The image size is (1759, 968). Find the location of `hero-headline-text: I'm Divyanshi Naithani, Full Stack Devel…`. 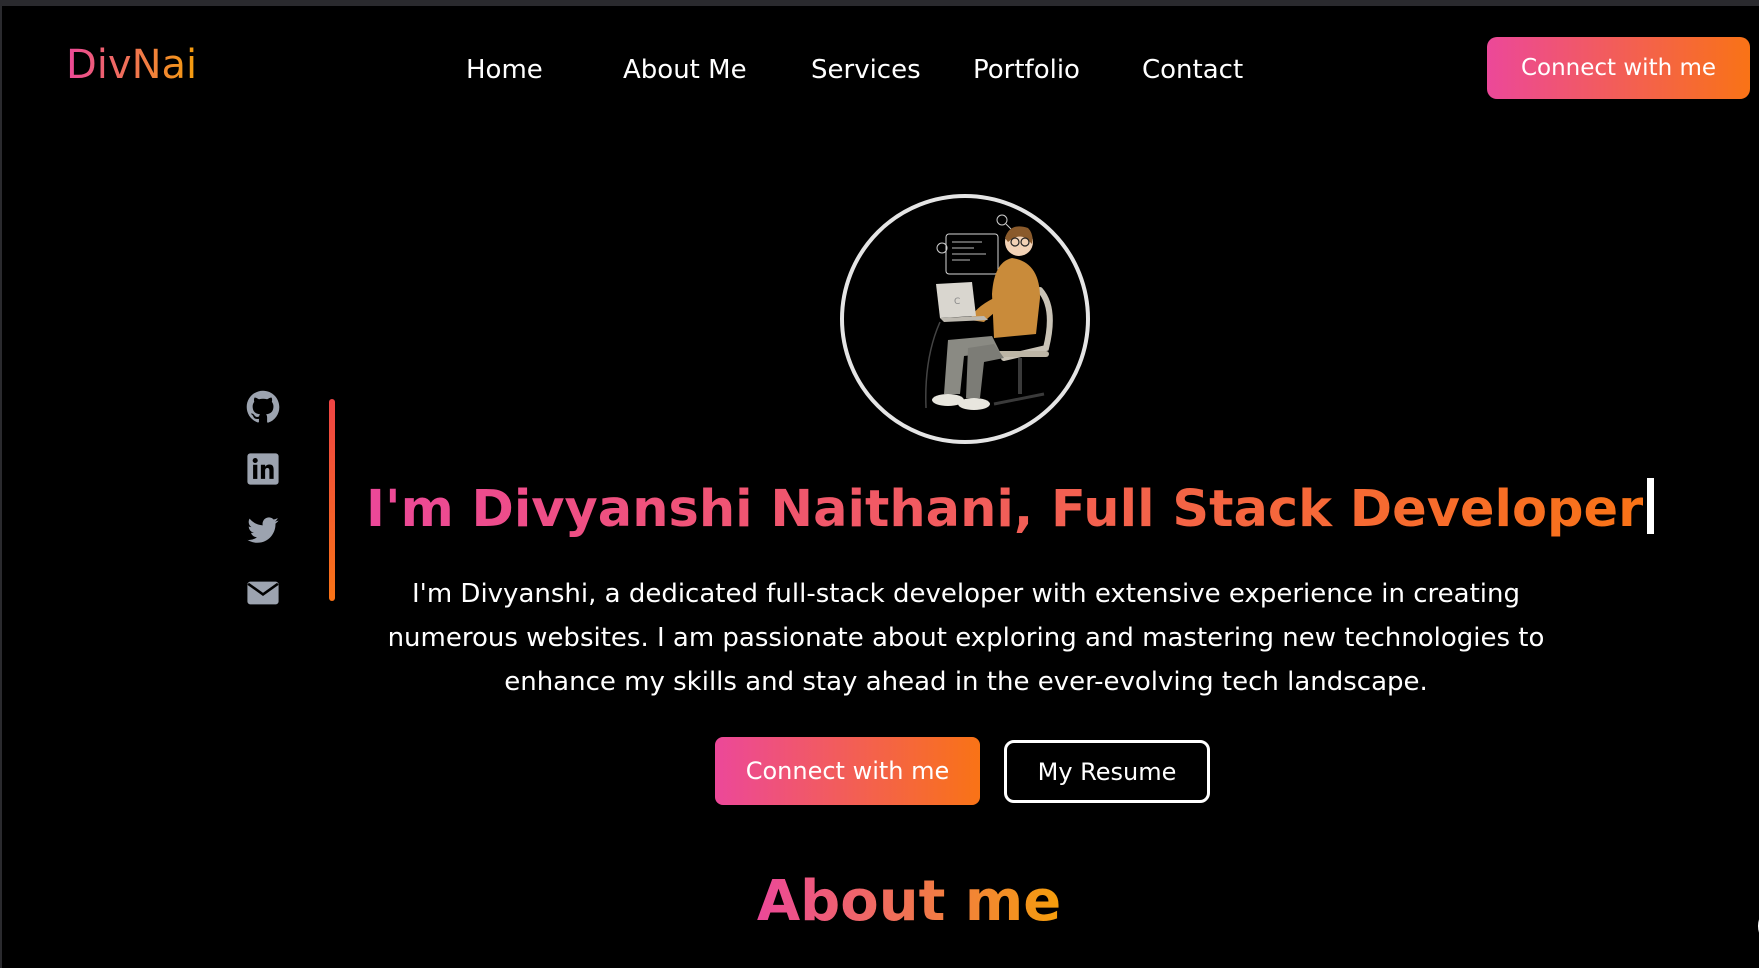

hero-headline-text: I'm Divyanshi Naithani, Full Stack Devel… is located at coordinates (1005, 509).